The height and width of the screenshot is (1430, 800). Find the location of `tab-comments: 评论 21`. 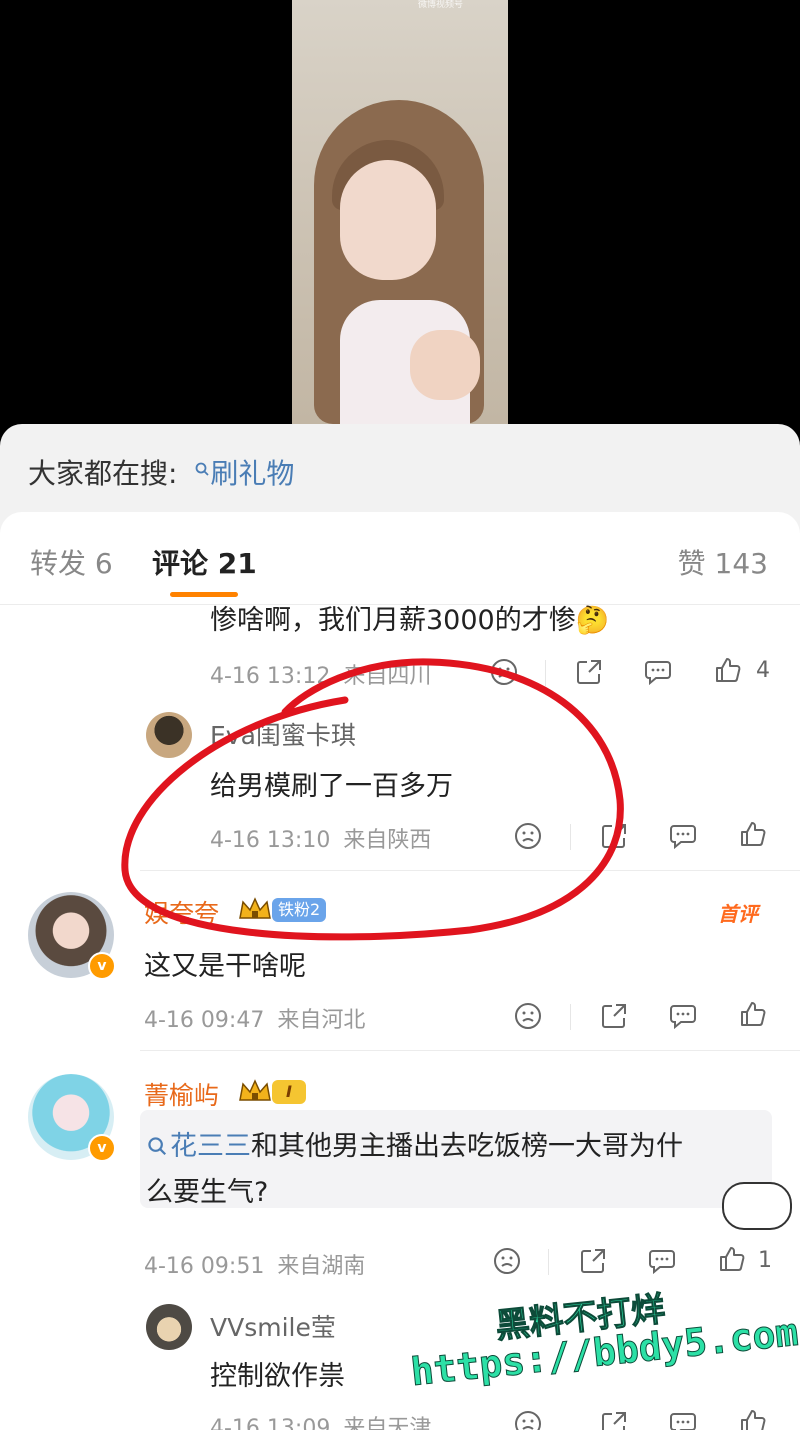

tab-comments: 评论 21 is located at coordinates (204, 562).